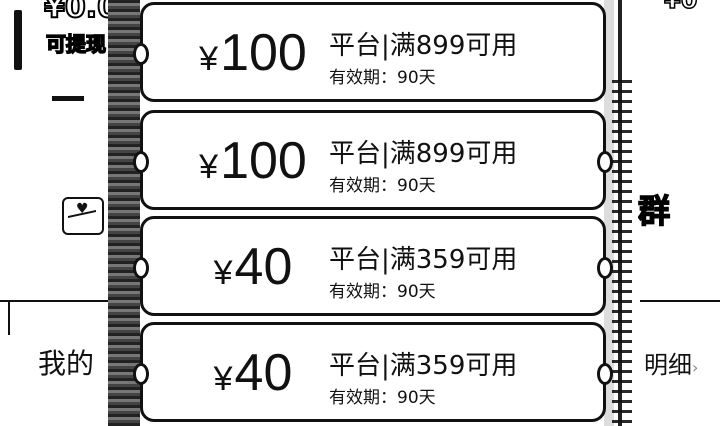  What do you see at coordinates (82, 221) in the screenshot?
I see `envelope-flap` at bounding box center [82, 221].